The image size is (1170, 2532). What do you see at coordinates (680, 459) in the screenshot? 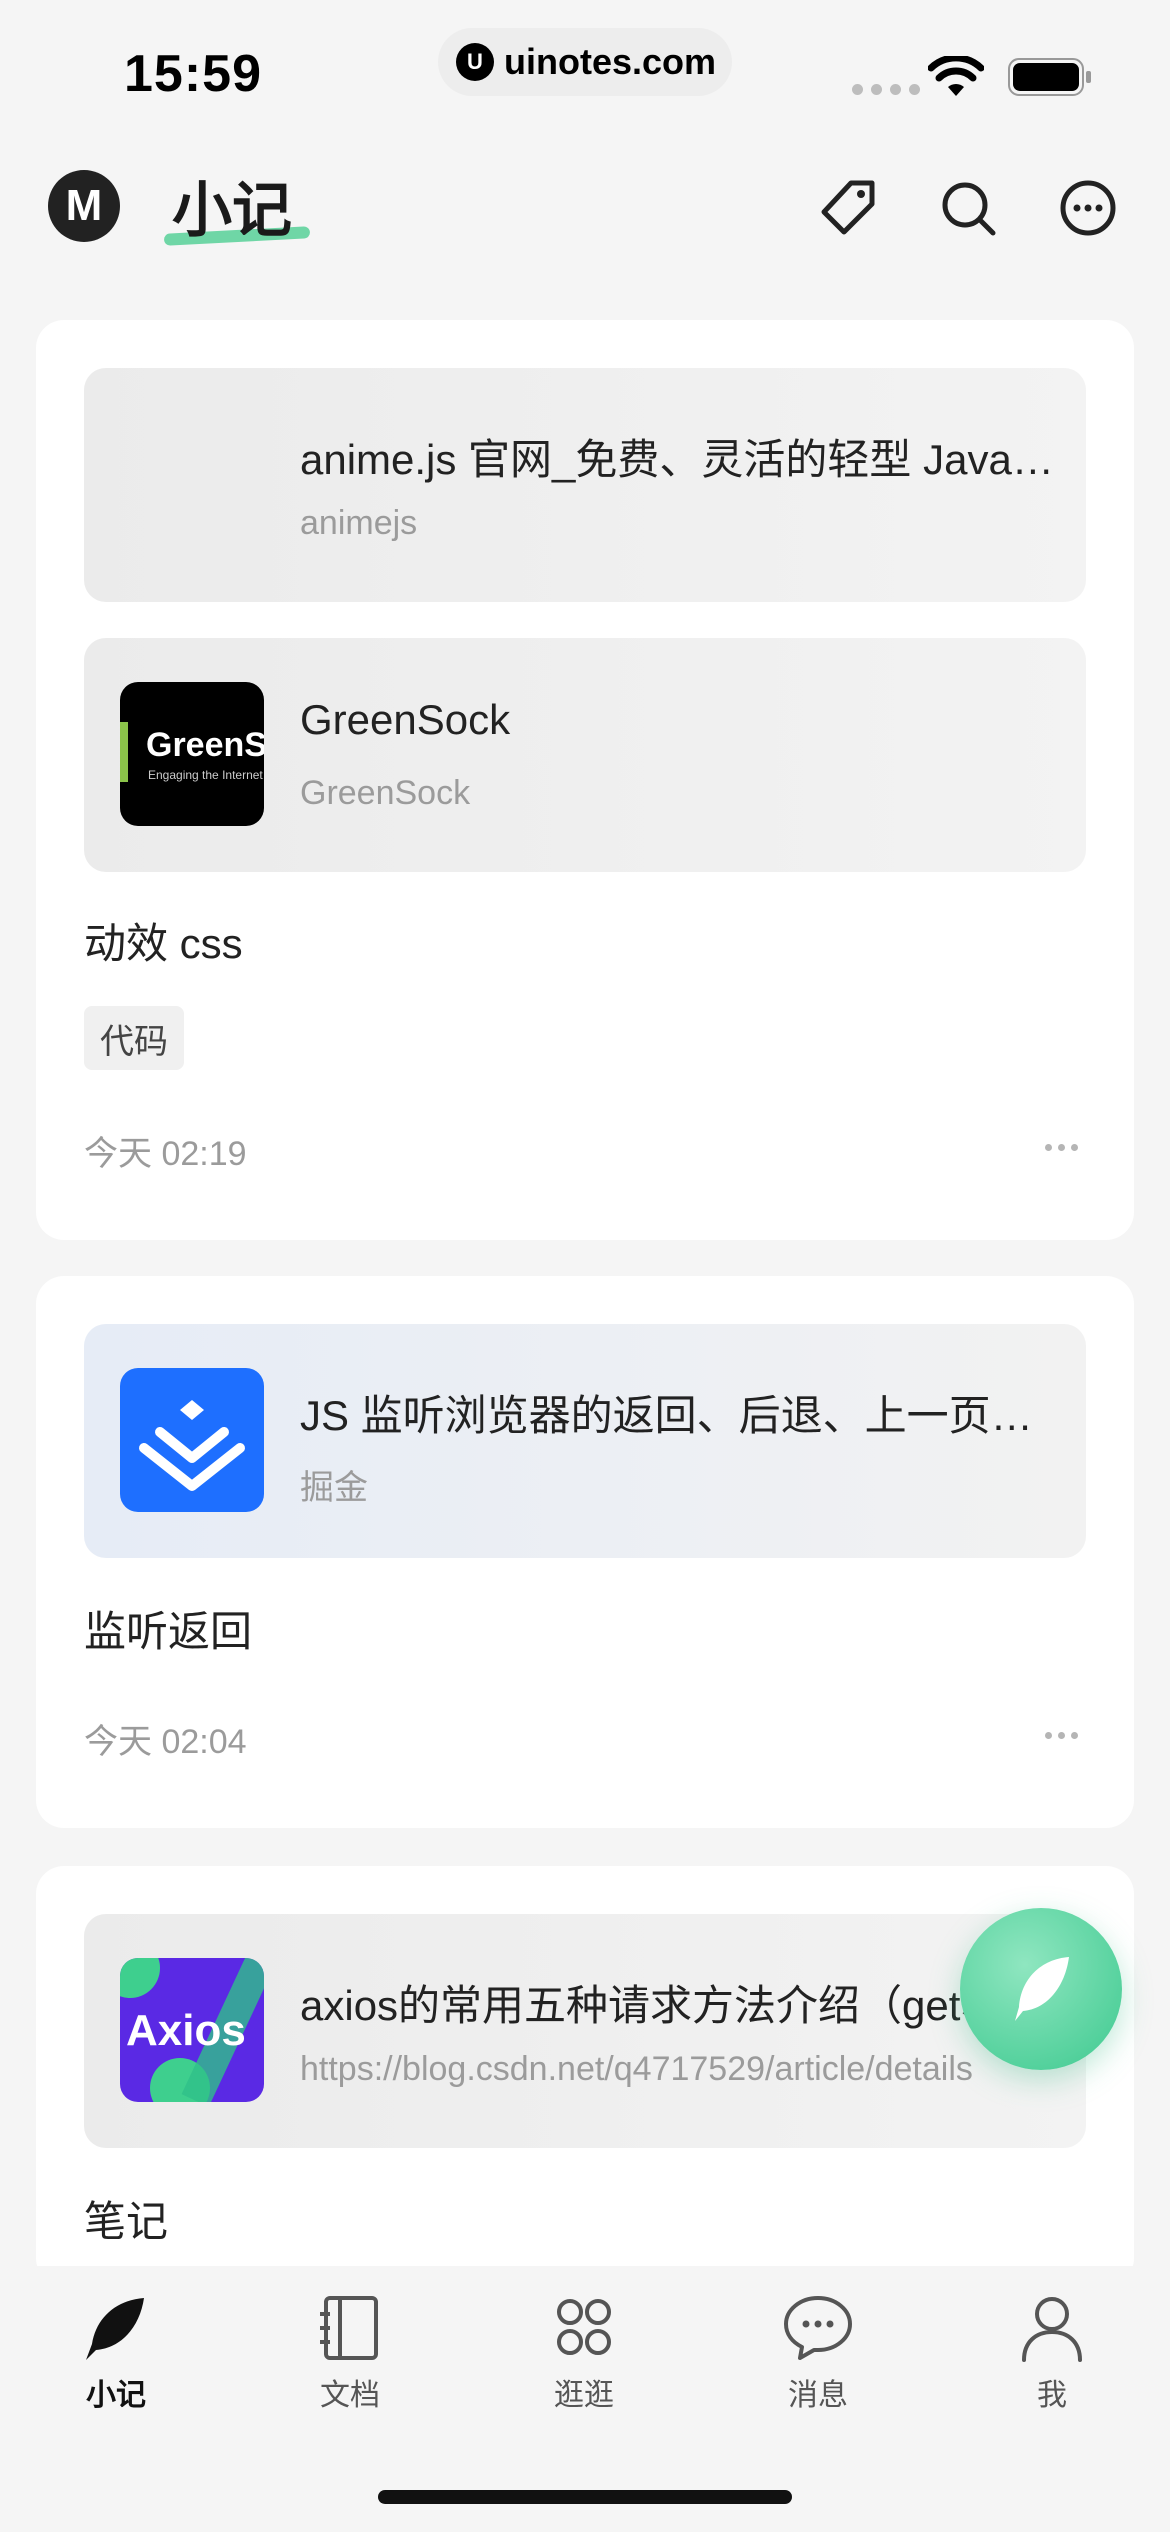
I see `link-title: anime.js 官网_免费、灵活的轻型 JavaScript 动画库` at bounding box center [680, 459].